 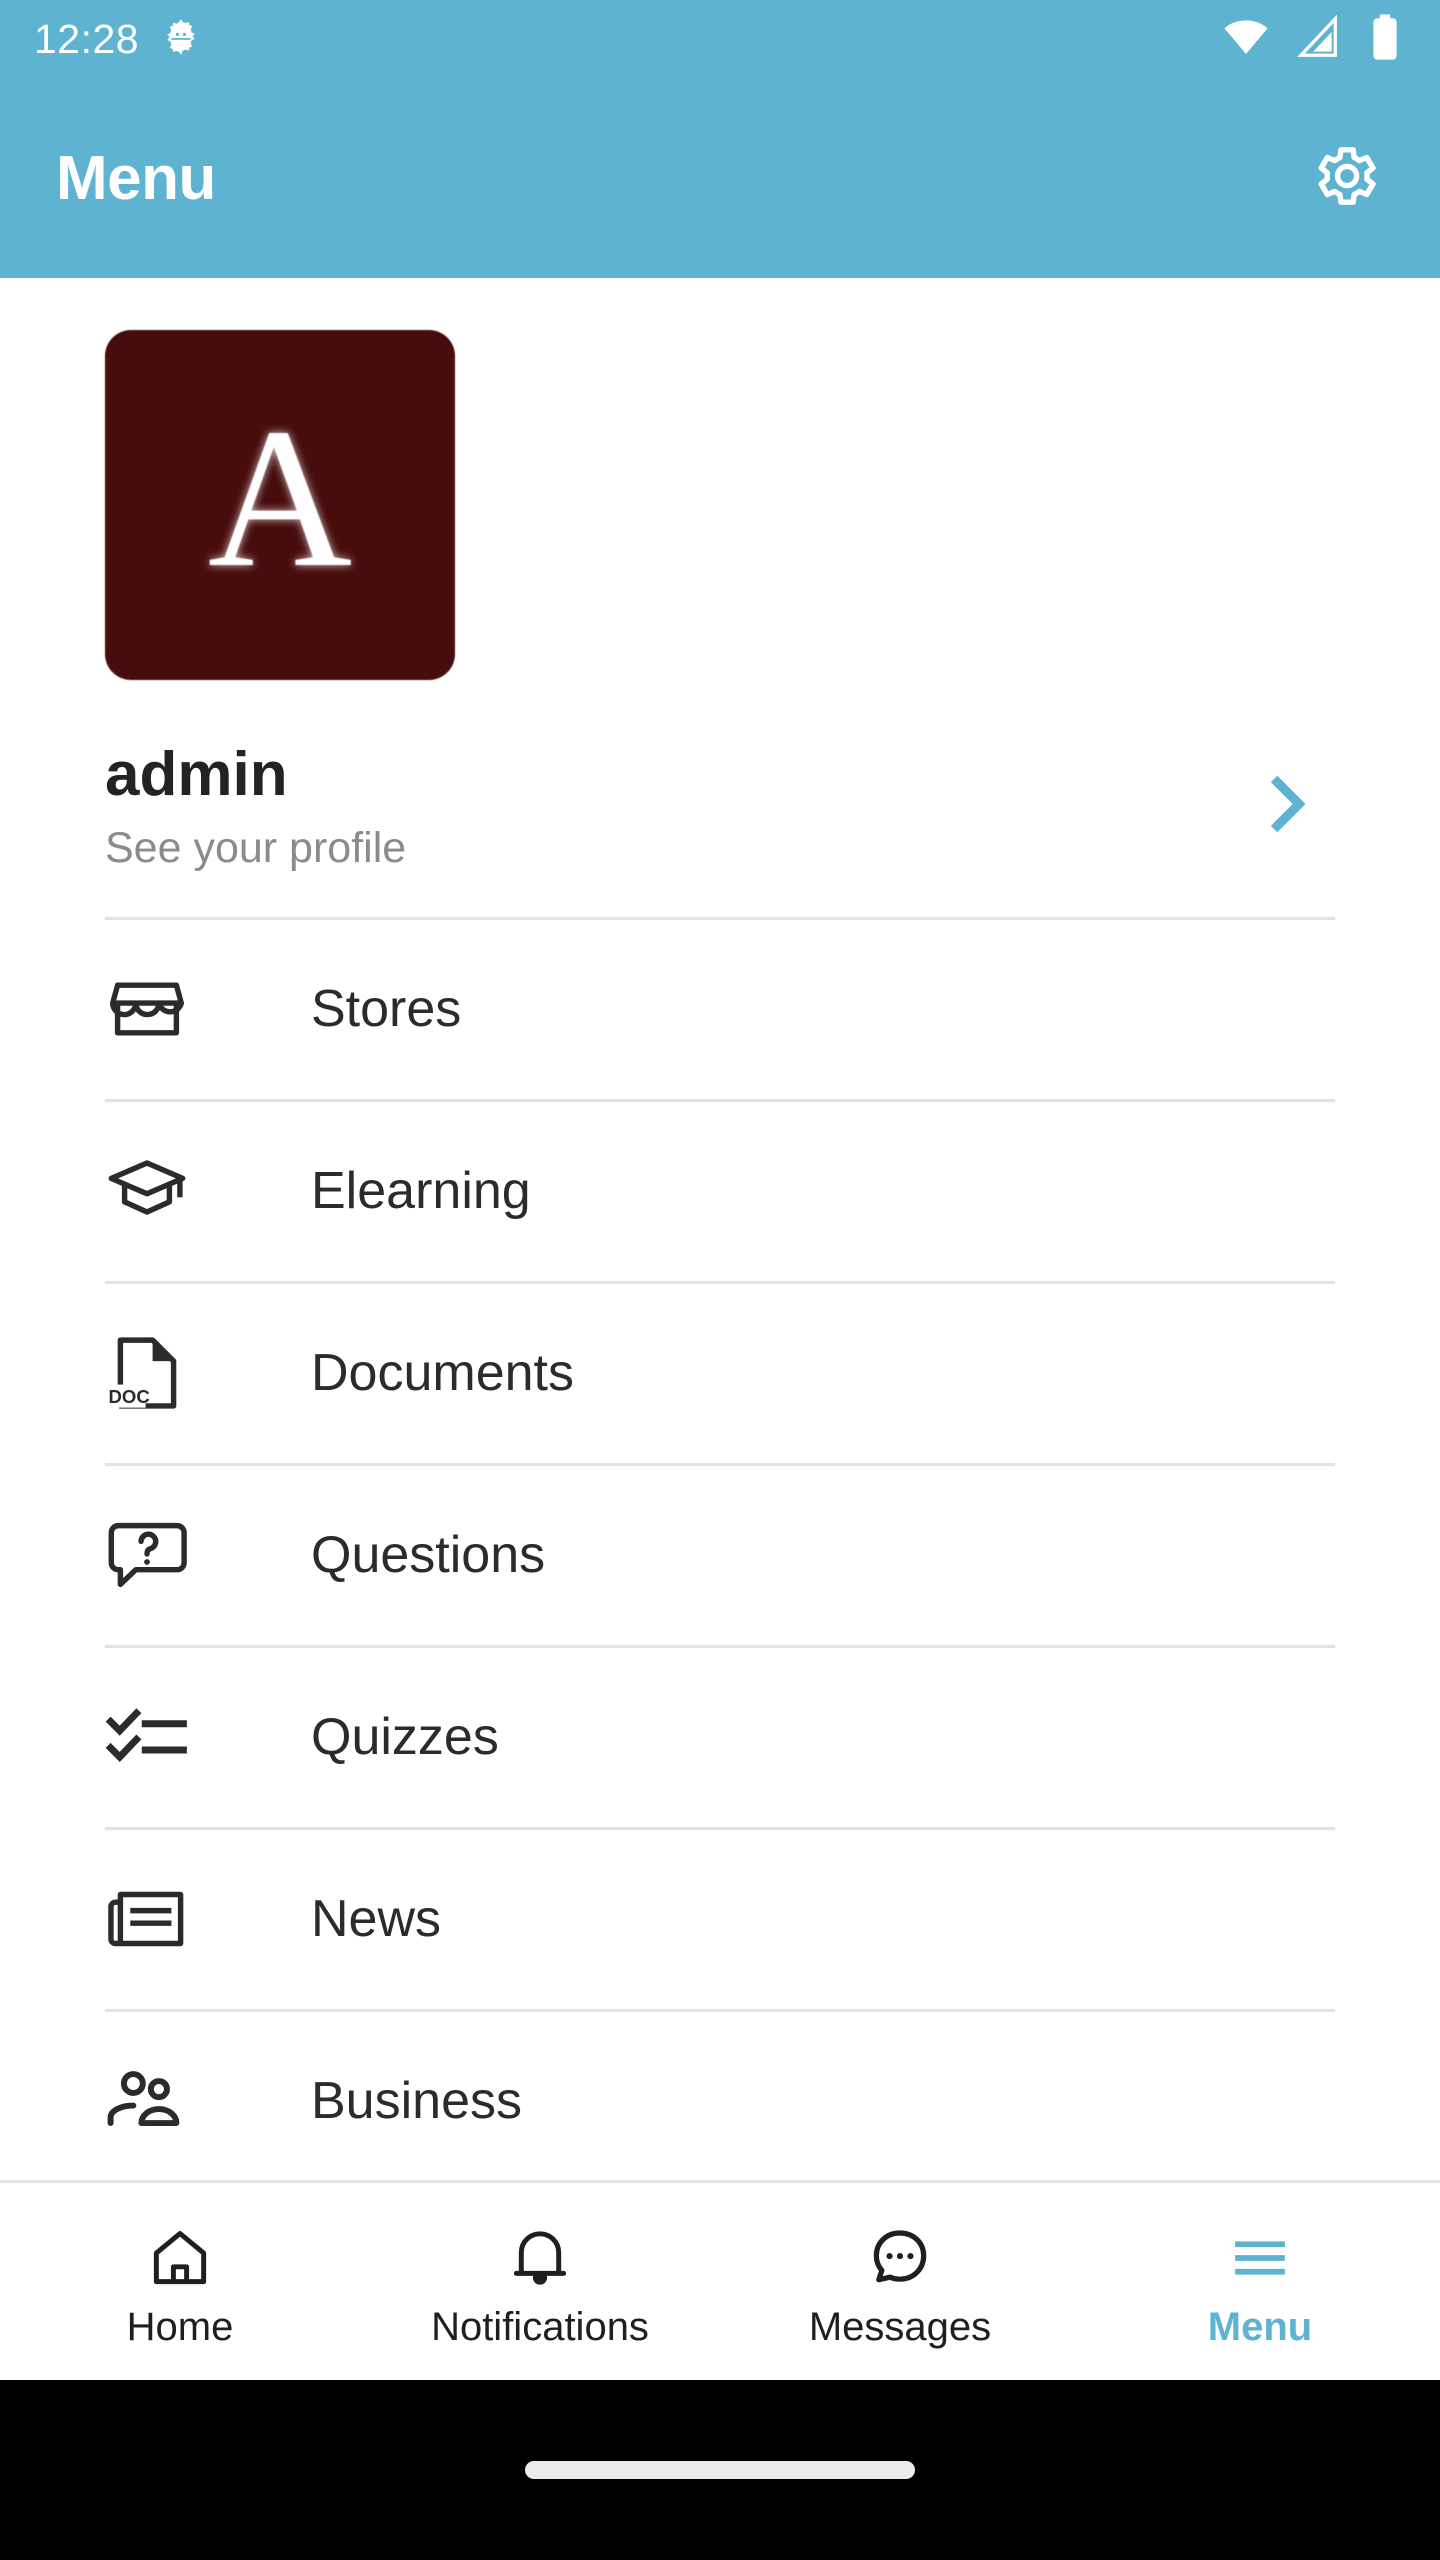 I want to click on chevron-right-icon, so click(x=1286, y=806).